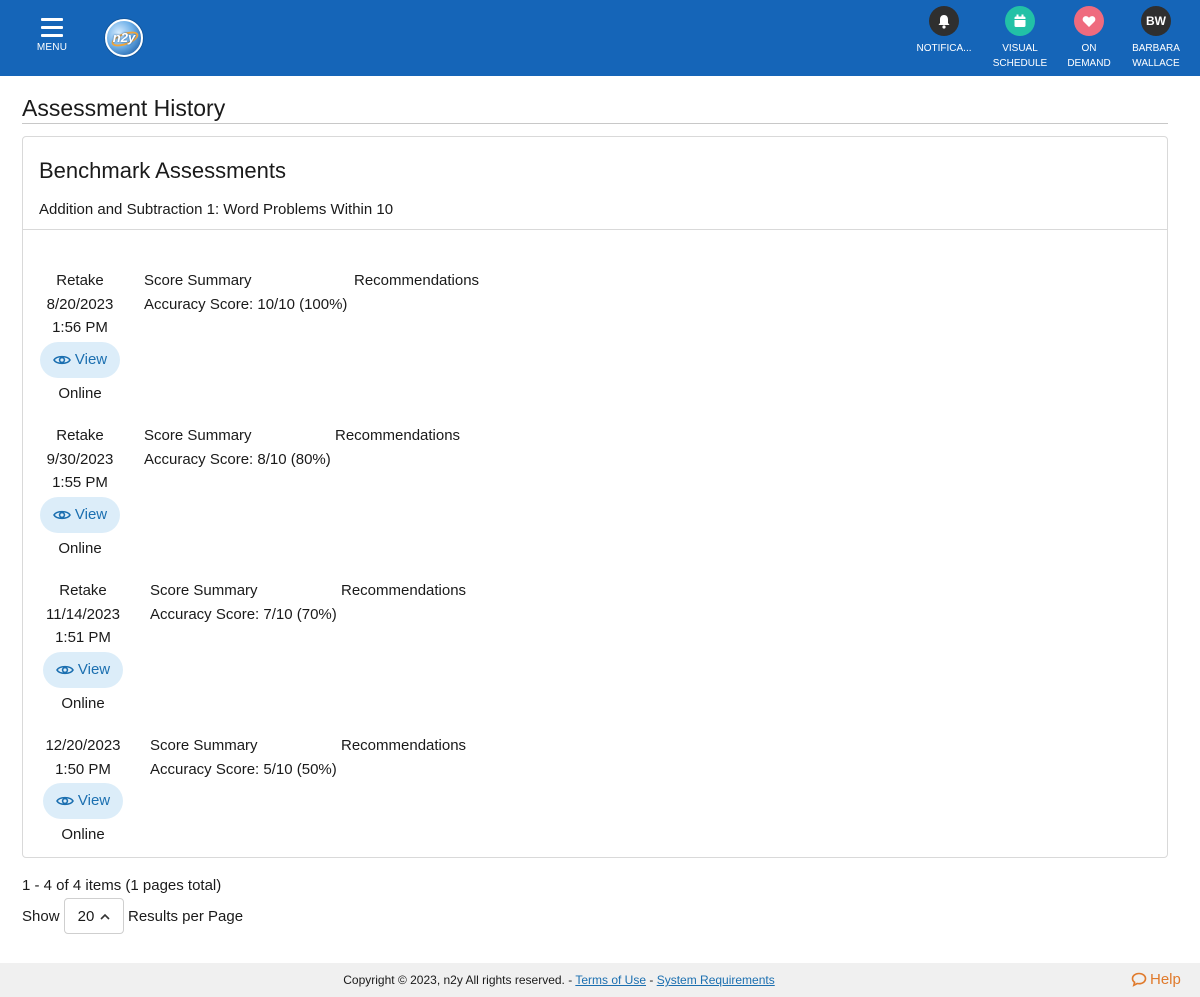  What do you see at coordinates (162, 170) in the screenshot?
I see `card-title: Benchmark Assessments` at bounding box center [162, 170].